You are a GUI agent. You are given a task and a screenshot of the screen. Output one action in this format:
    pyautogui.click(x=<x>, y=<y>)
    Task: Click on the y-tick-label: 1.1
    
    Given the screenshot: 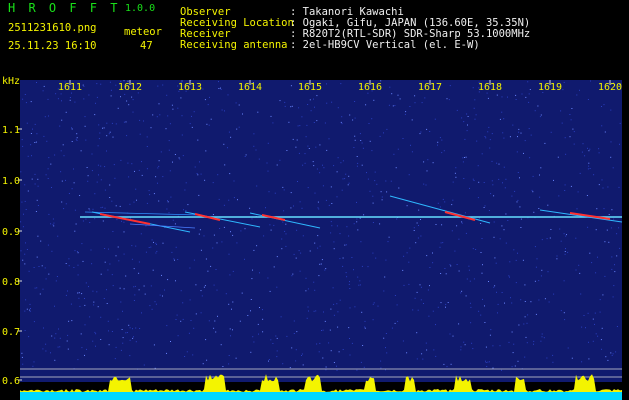 What is the action you would take?
    pyautogui.click(x=11, y=130)
    